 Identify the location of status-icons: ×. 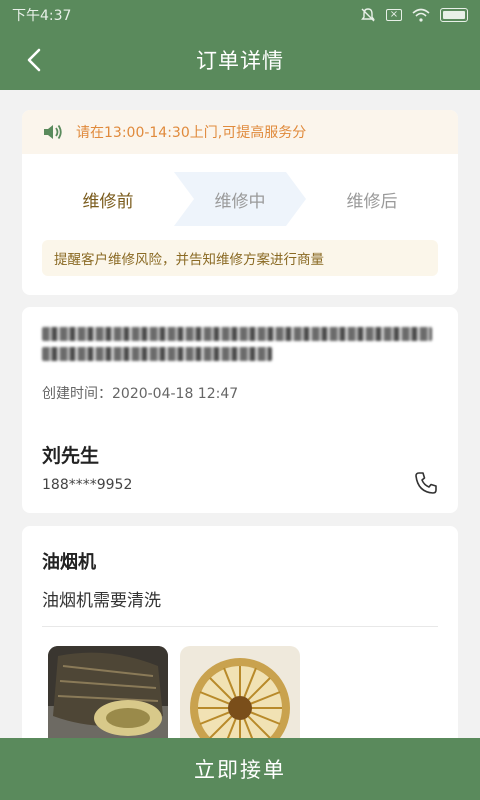
(414, 15).